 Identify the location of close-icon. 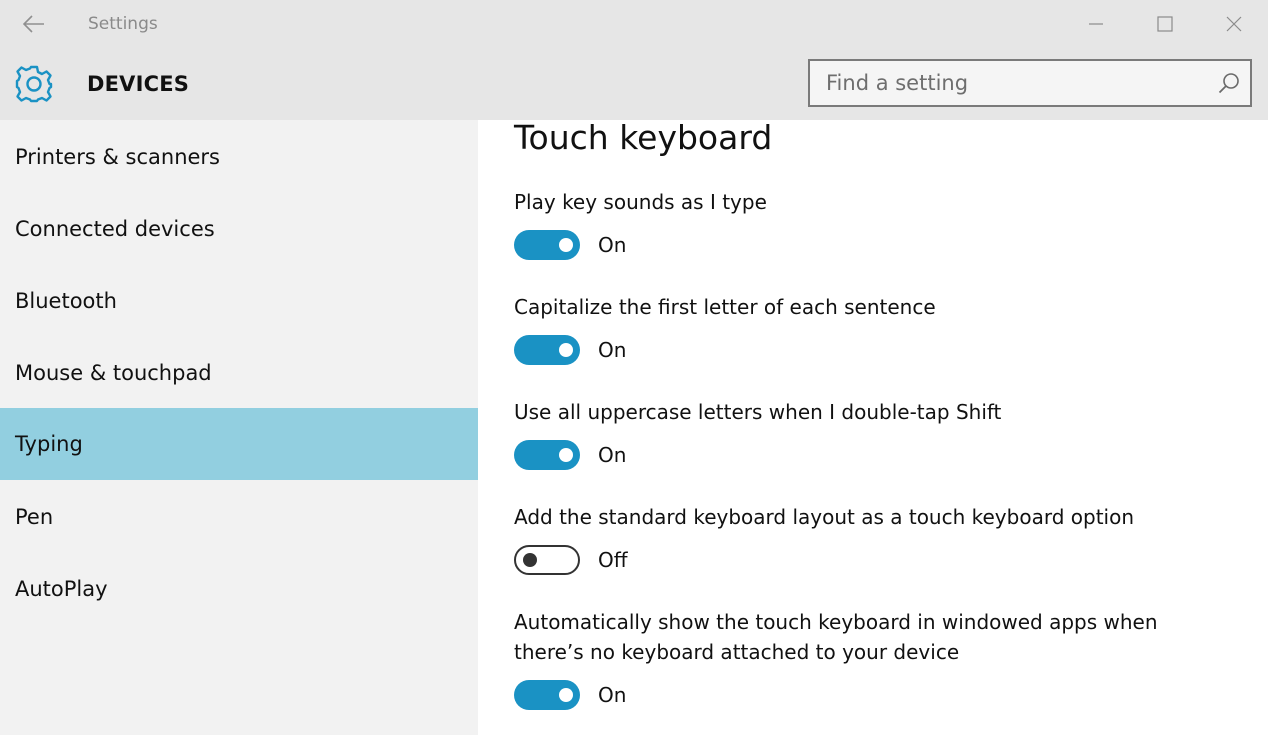
(1234, 24).